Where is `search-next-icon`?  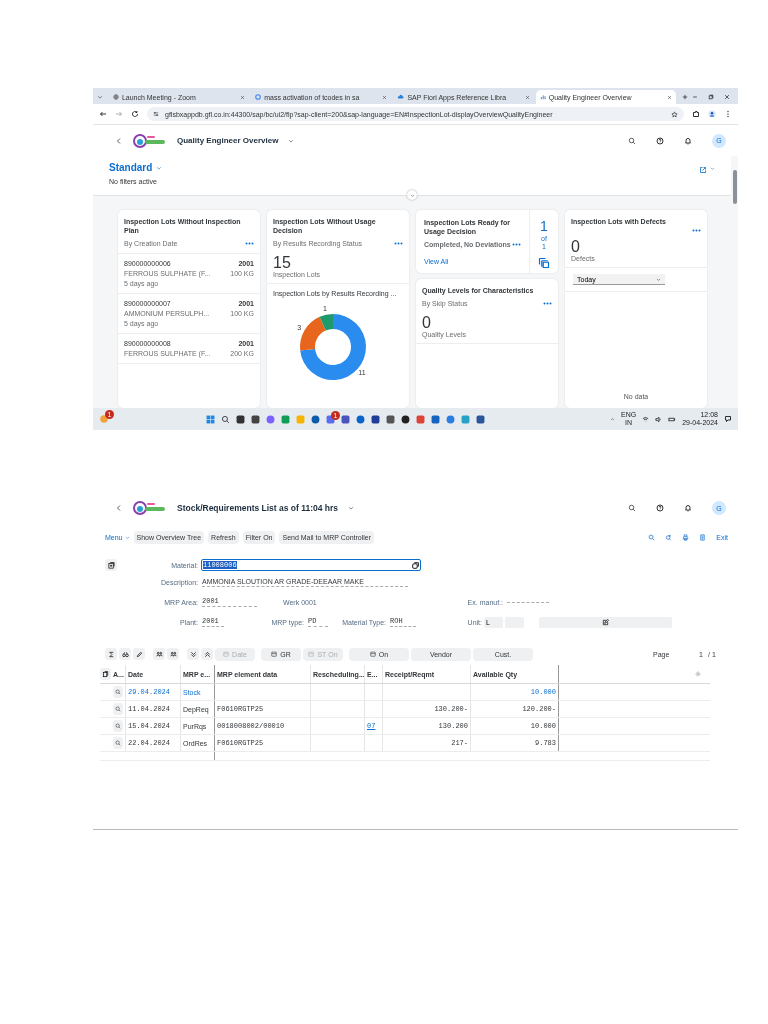 search-next-icon is located at coordinates (669, 537).